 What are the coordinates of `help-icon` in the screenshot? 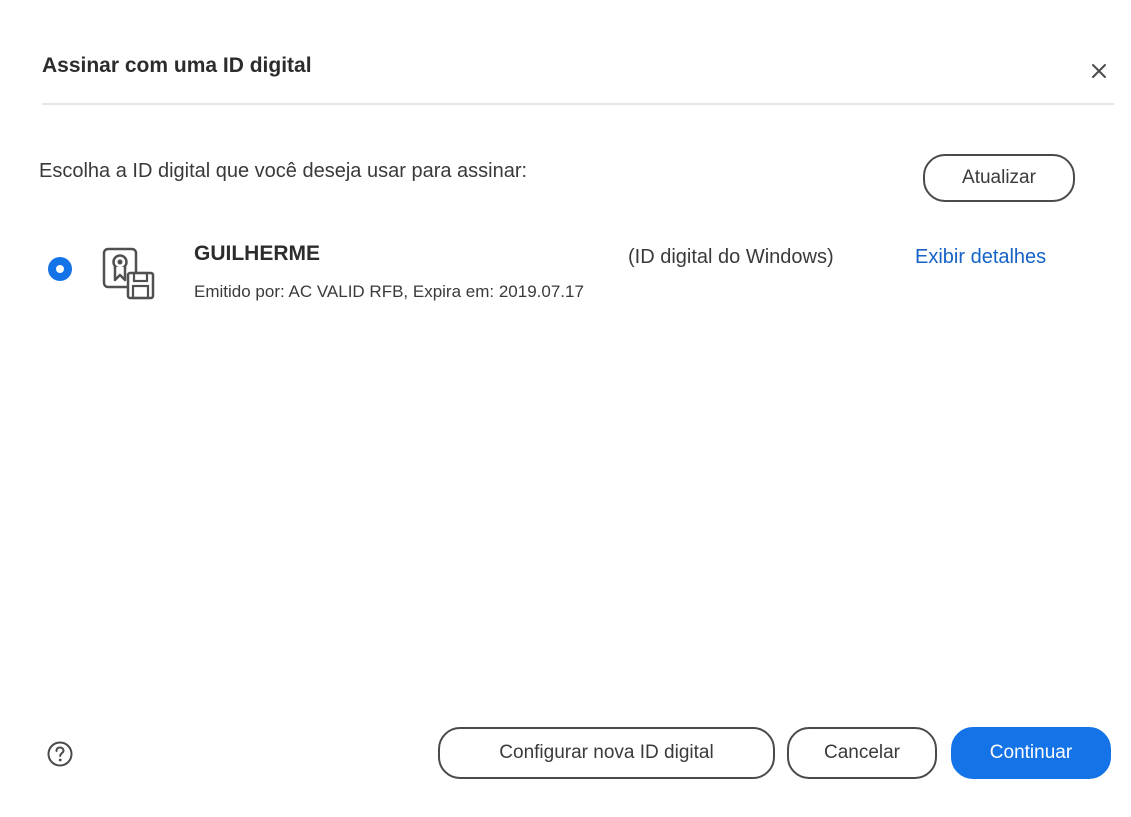 It's located at (60, 754).